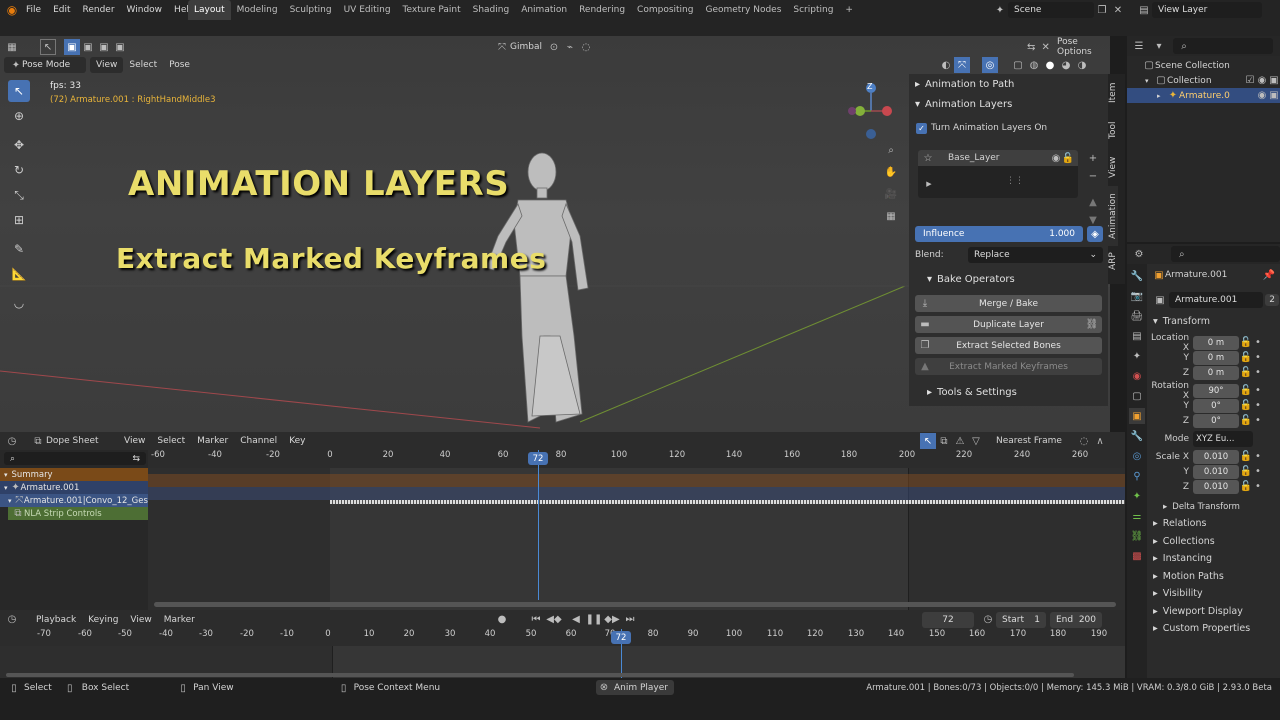 The image size is (1280, 720). Describe the element at coordinates (999, 234) in the screenshot. I see `influence-slider: Influence 1.000` at that location.